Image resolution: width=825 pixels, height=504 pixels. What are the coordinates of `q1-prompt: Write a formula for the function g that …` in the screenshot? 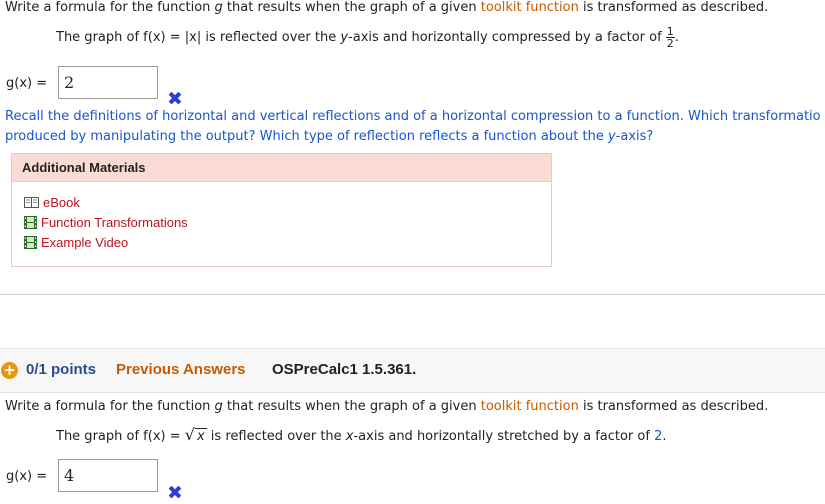 It's located at (387, 7).